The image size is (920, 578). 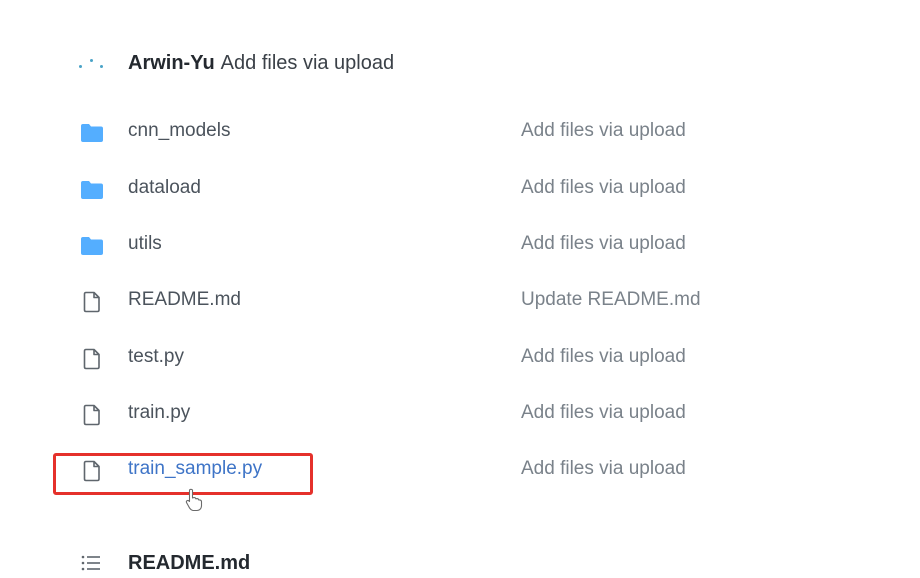 What do you see at coordinates (184, 300) in the screenshot?
I see `file-name: README.md` at bounding box center [184, 300].